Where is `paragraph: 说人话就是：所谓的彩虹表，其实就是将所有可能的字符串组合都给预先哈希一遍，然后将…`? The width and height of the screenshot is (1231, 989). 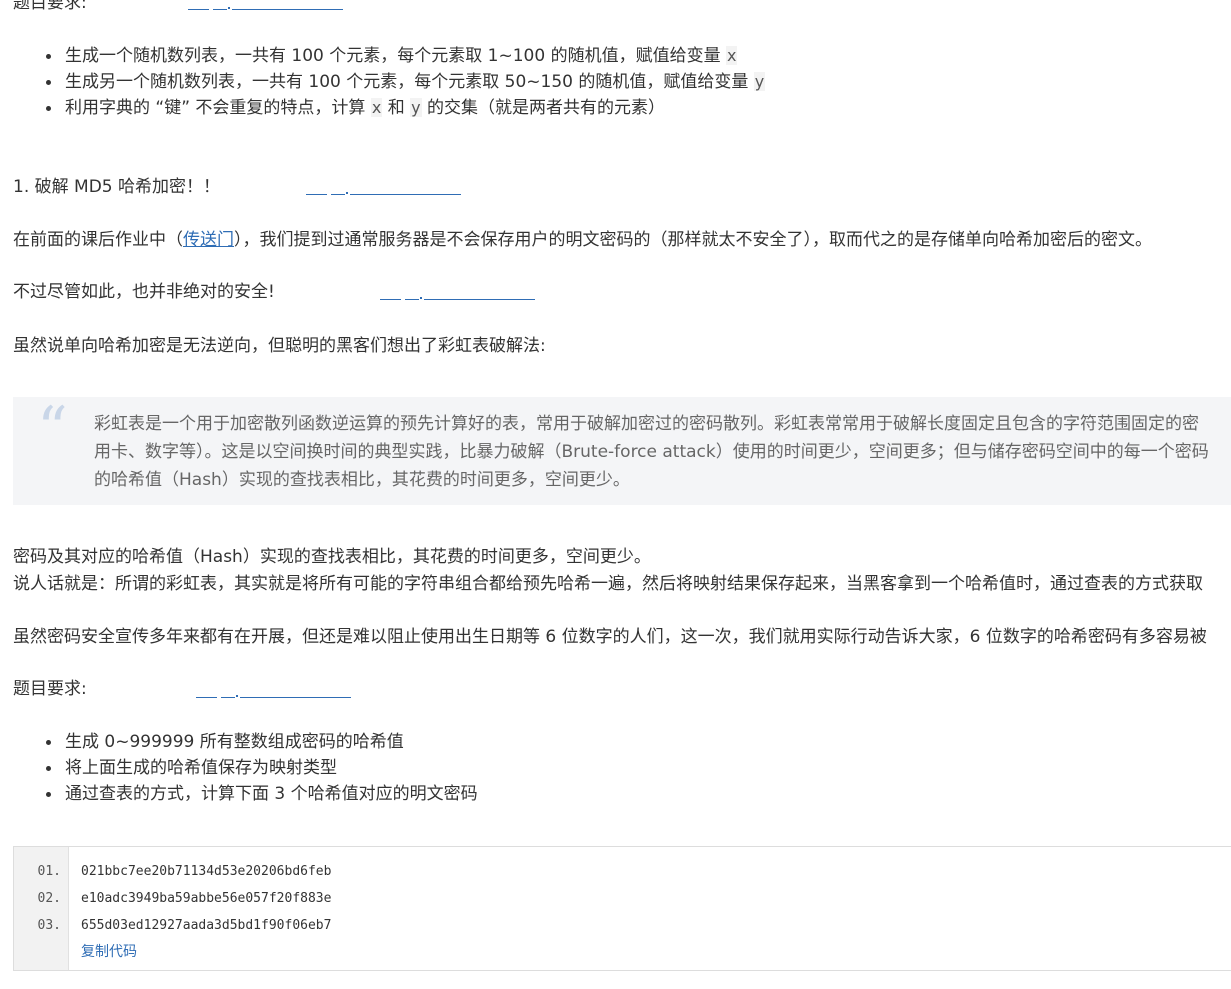
paragraph: 说人话就是：所谓的彩虹表，其实就是将所有可能的字符串组合都给预先哈希一遍，然后将… is located at coordinates (608, 584).